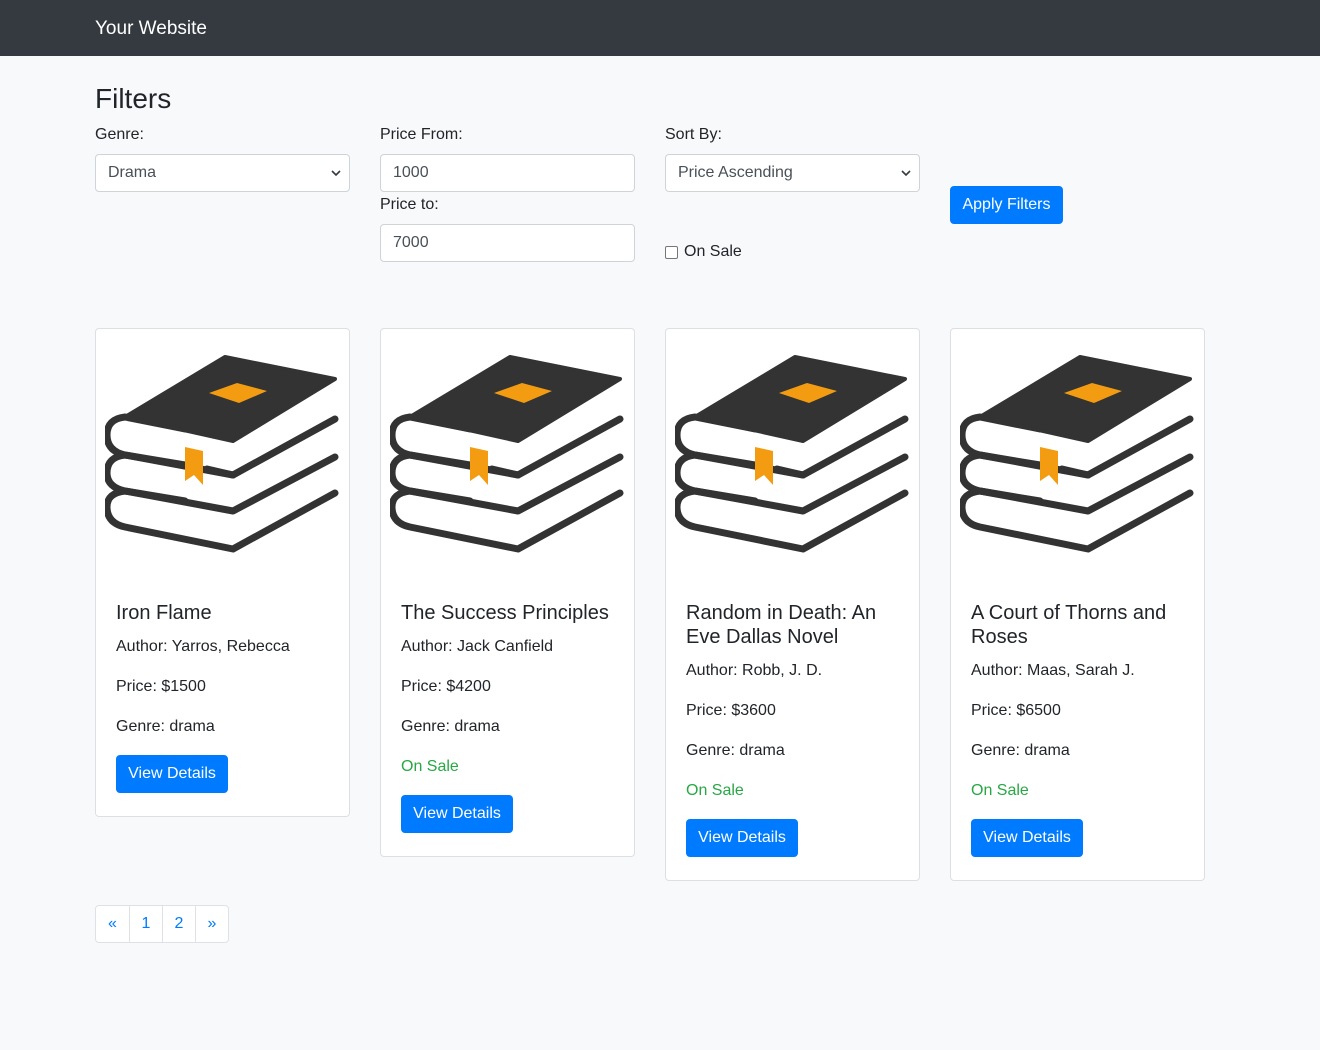  Describe the element at coordinates (754, 670) in the screenshot. I see `book-author: Author: Robb, J. D.` at that location.